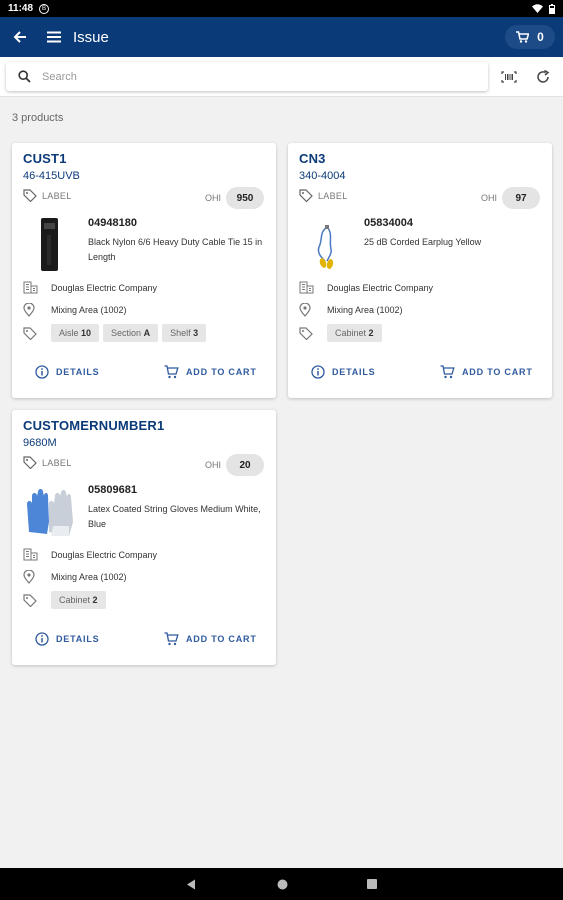 This screenshot has width=563, height=900. I want to click on search-box, so click(247, 76).